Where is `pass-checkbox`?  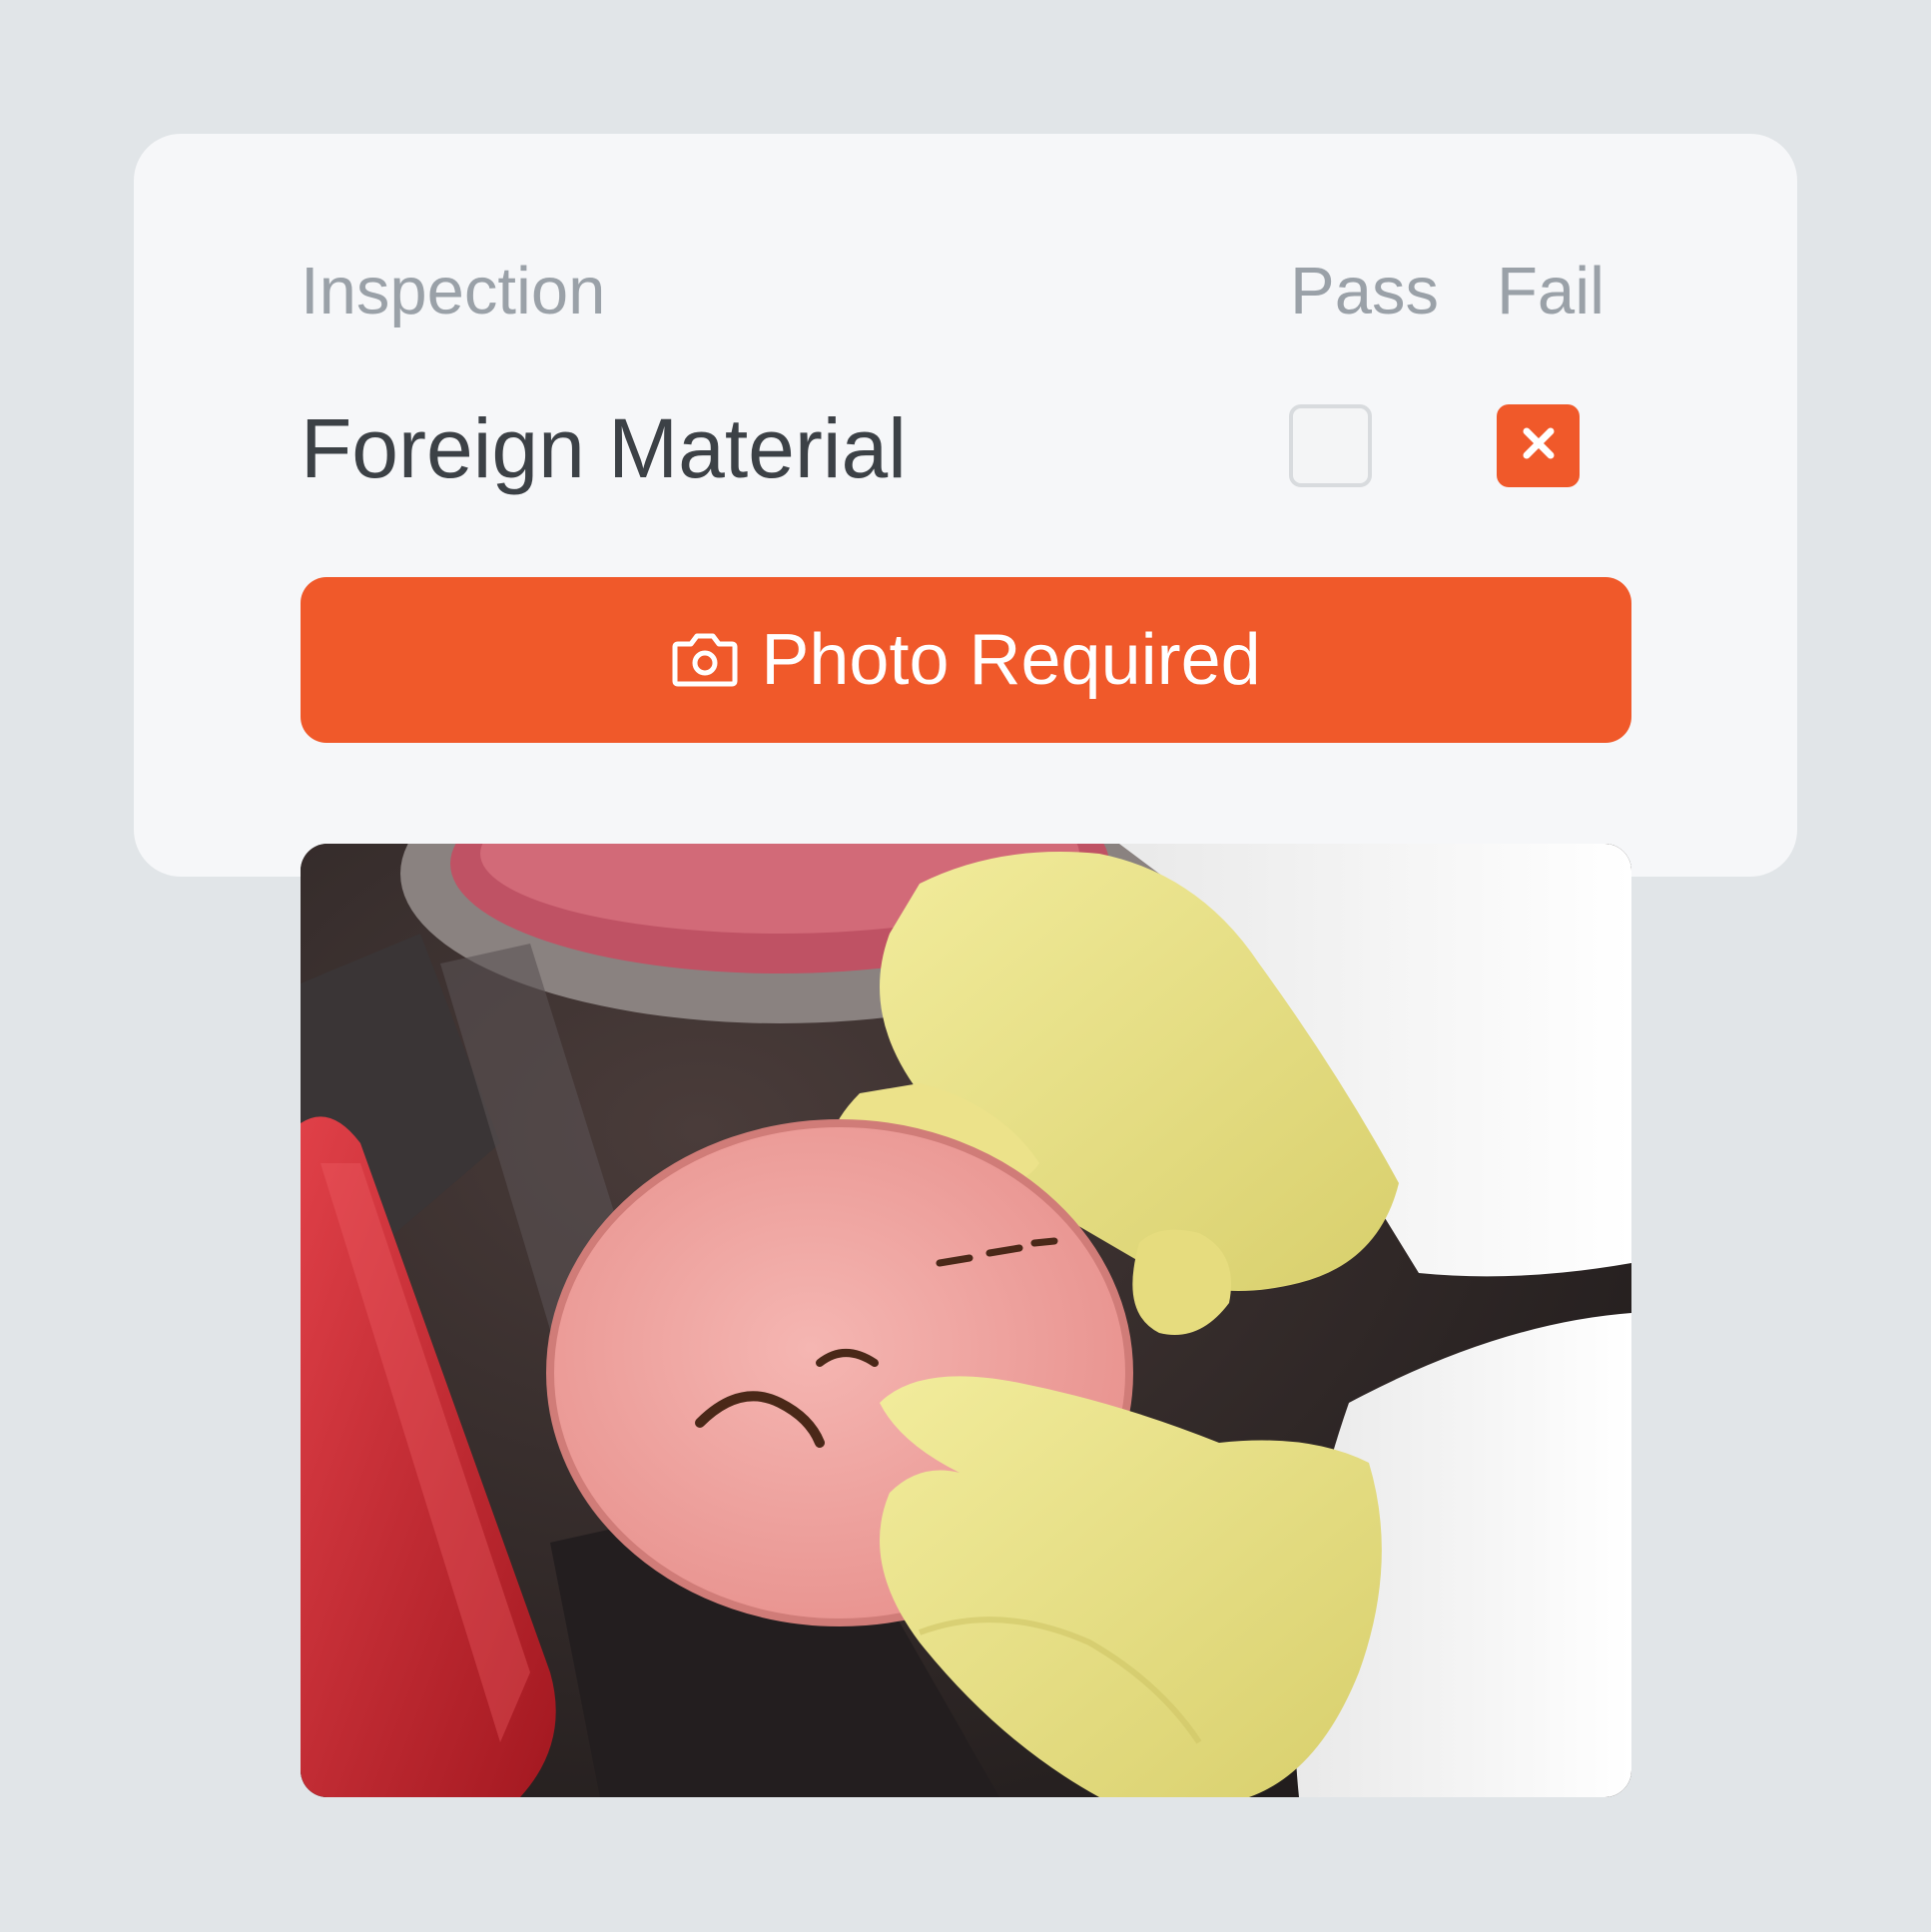
pass-checkbox is located at coordinates (1330, 446).